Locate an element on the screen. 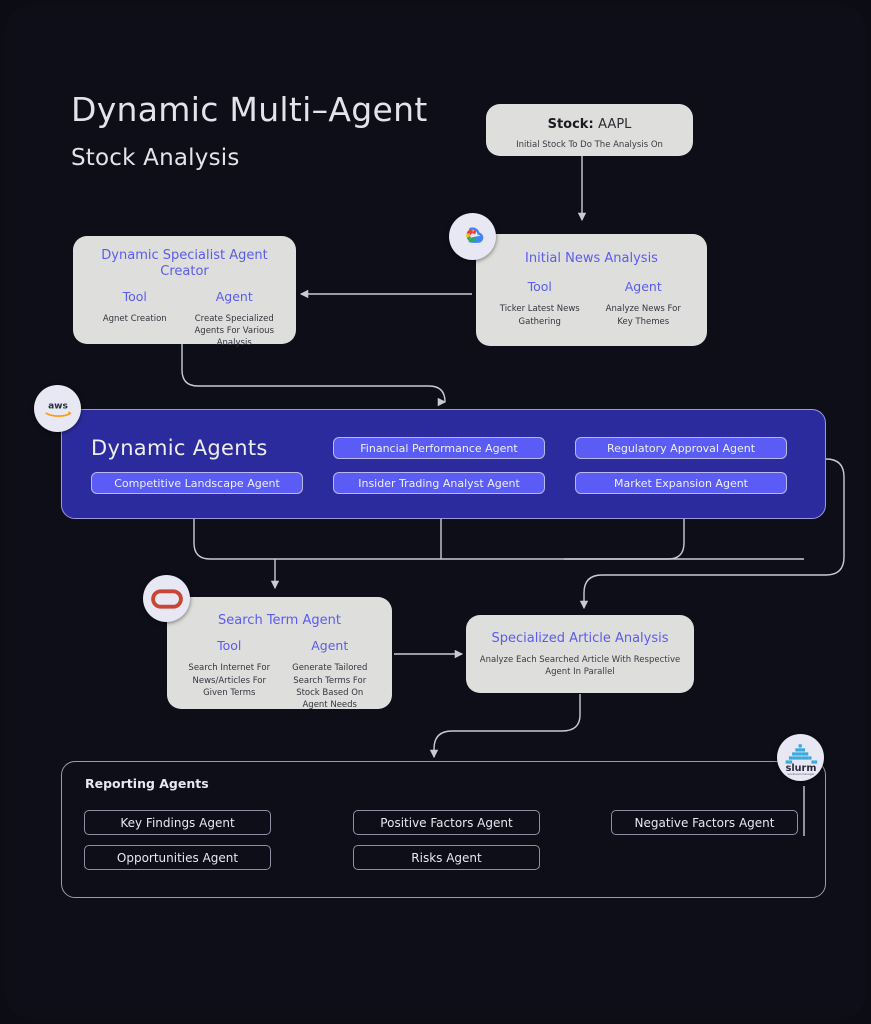  aws-icon: aws is located at coordinates (57, 408).